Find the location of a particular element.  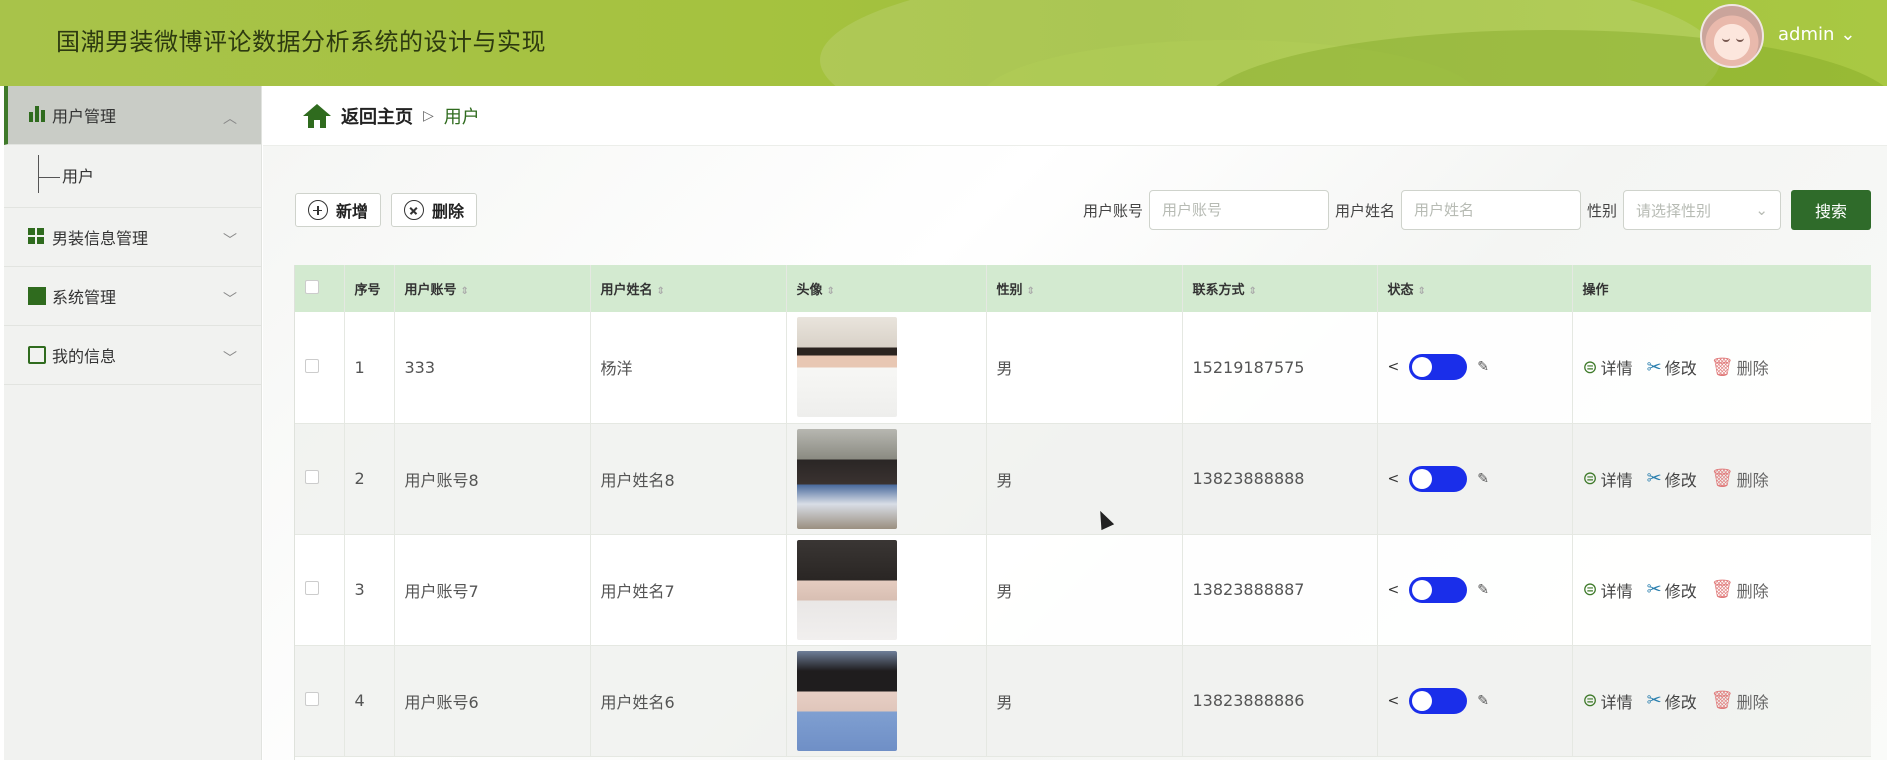

sidebar-group-label: 我的信息 is located at coordinates (84, 356).